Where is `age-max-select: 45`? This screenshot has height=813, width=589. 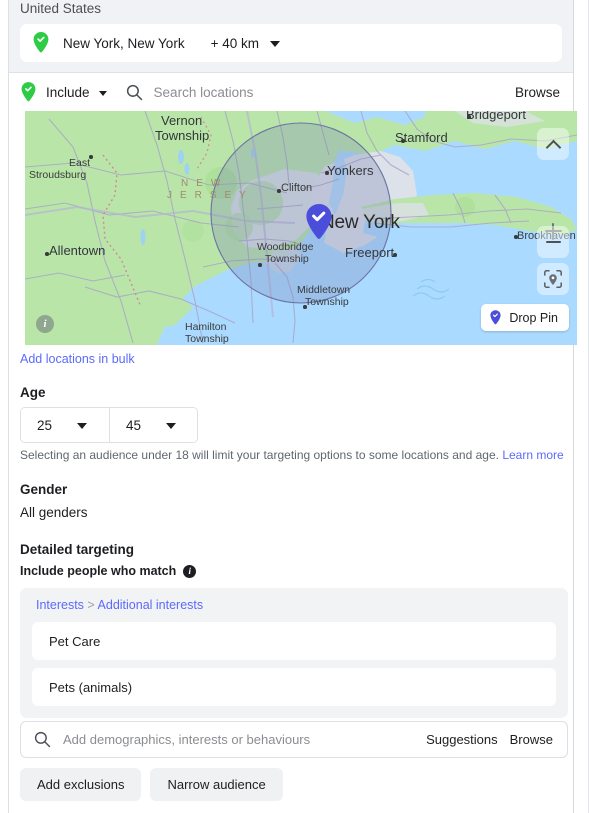
age-max-select: 45 is located at coordinates (153, 425).